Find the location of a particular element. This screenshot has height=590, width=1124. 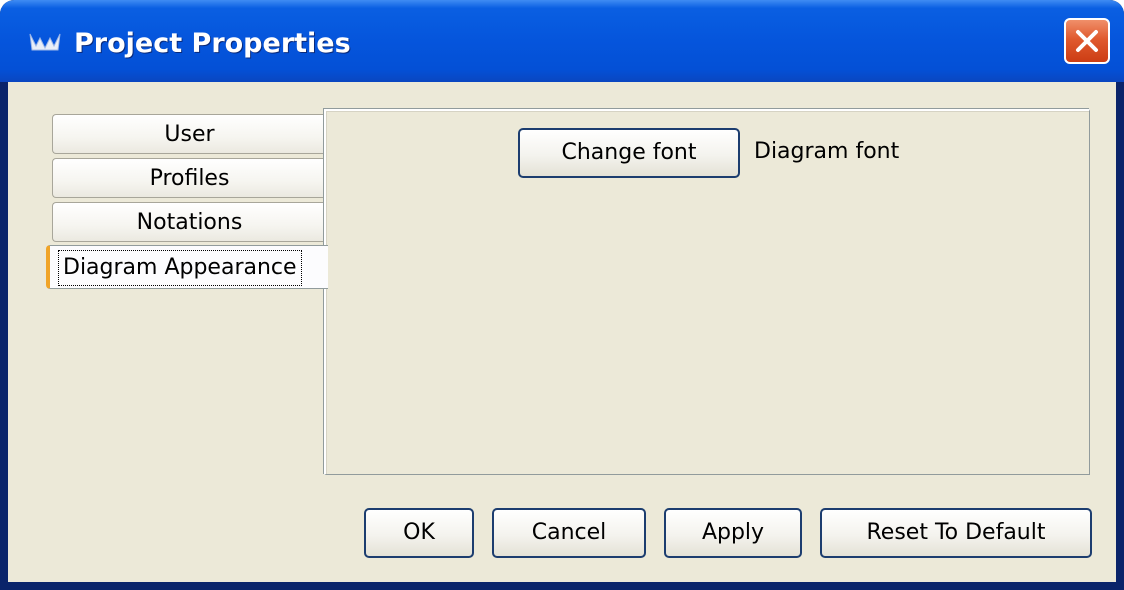

reset-to-default-button: Reset To Default is located at coordinates (956, 533).